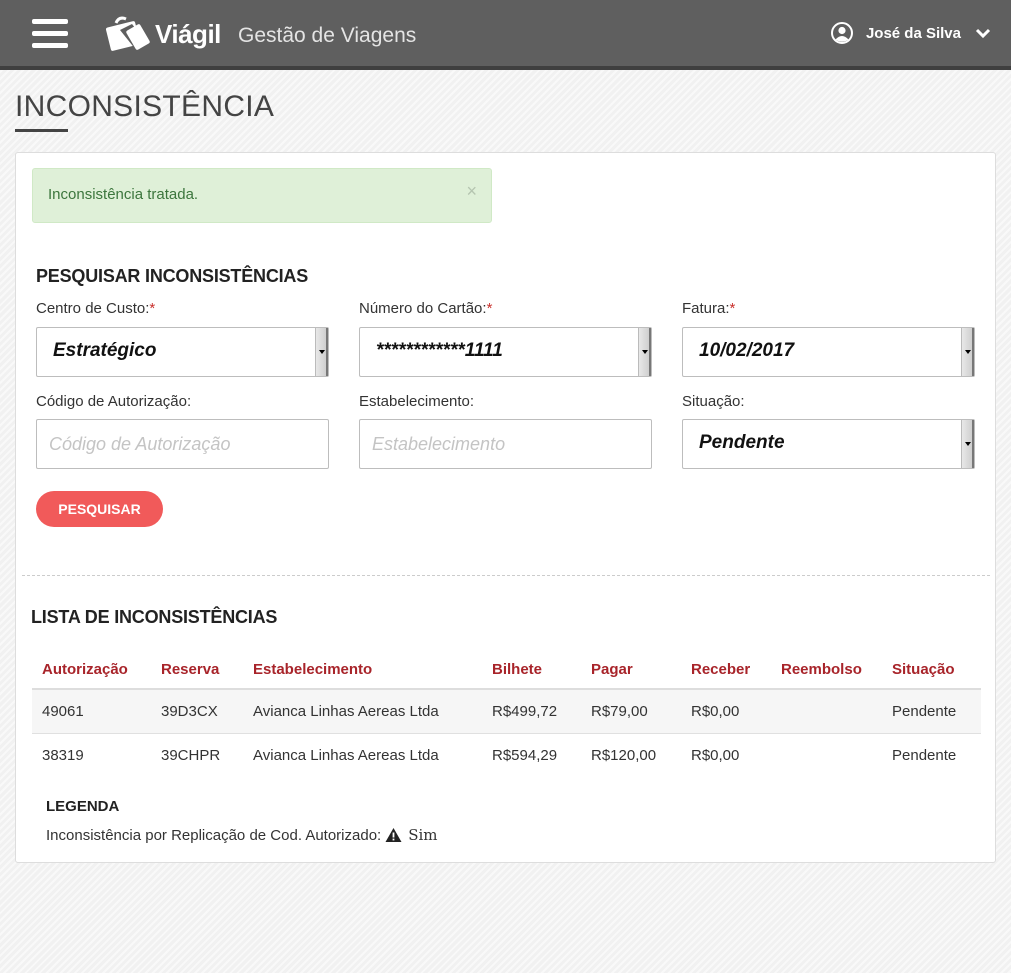  I want to click on logo-text: Viágil, so click(188, 33).